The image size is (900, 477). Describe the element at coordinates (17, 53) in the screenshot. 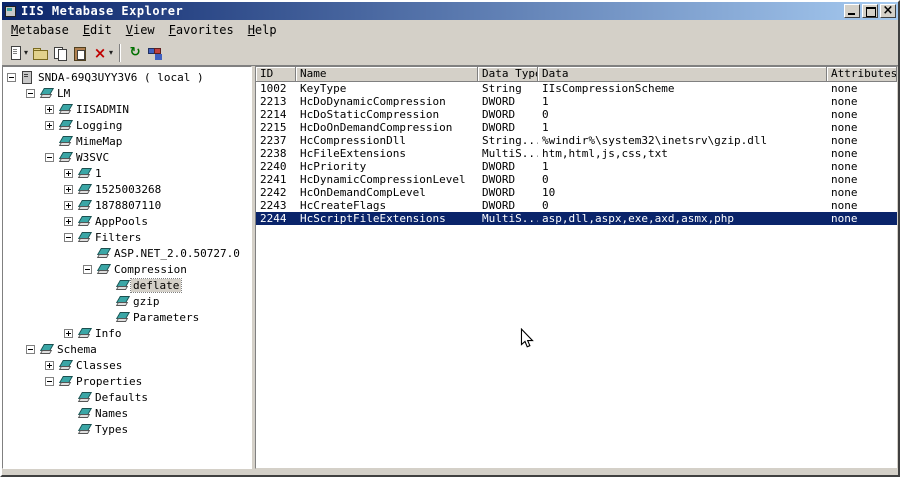

I see `new-key-button: ▾` at that location.